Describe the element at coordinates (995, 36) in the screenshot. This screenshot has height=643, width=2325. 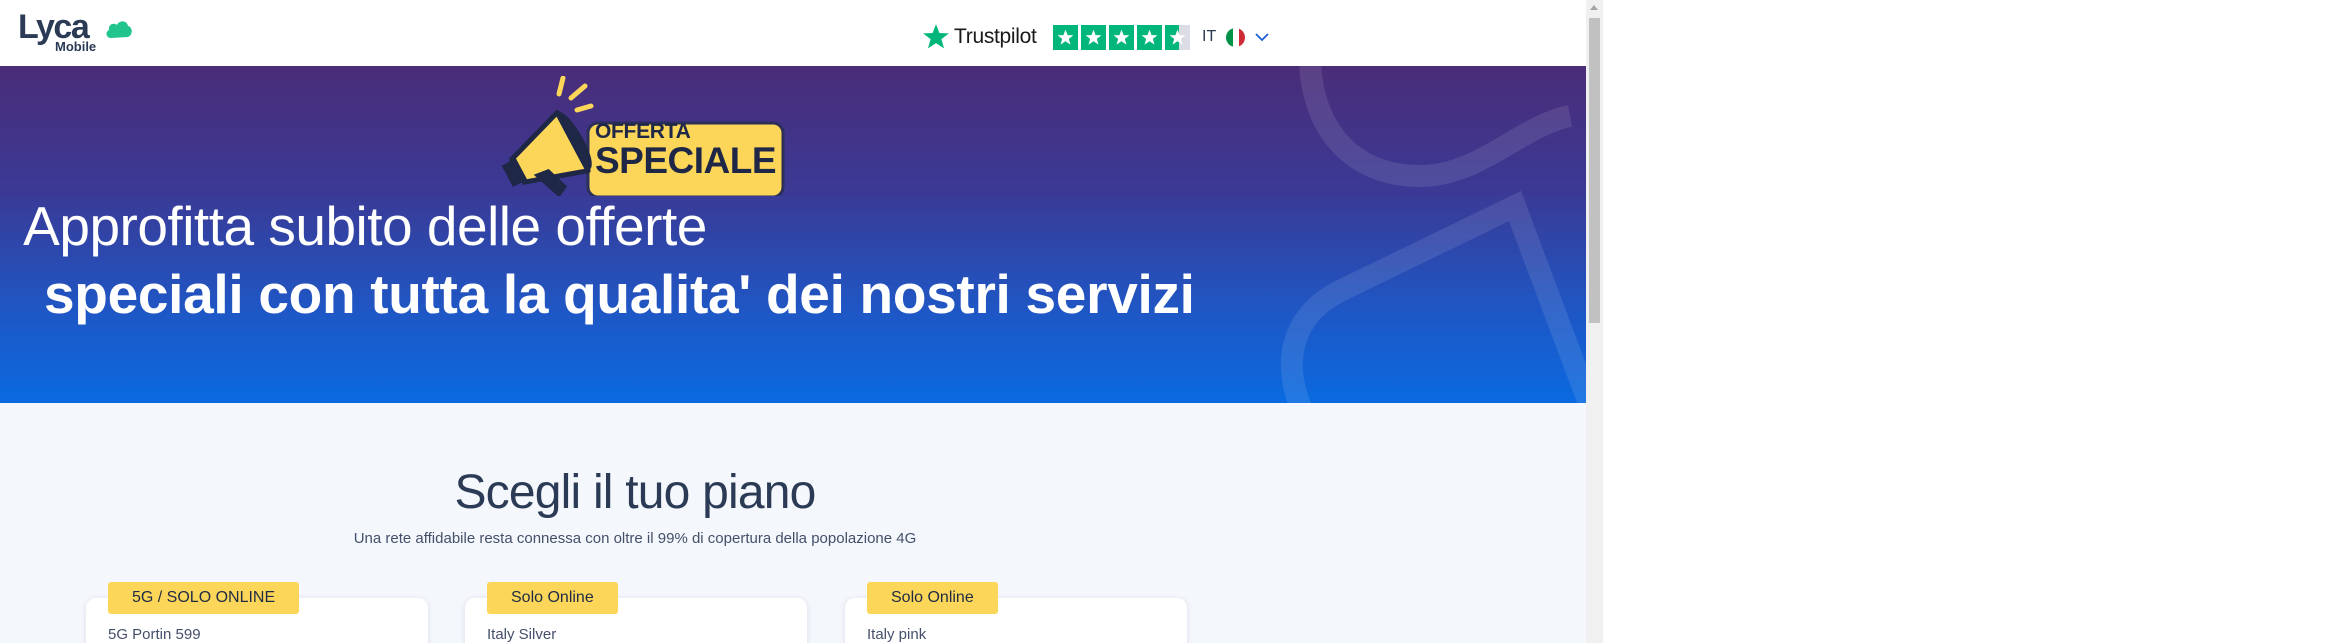
I see `trustpilot-label: Trustpilot` at that location.